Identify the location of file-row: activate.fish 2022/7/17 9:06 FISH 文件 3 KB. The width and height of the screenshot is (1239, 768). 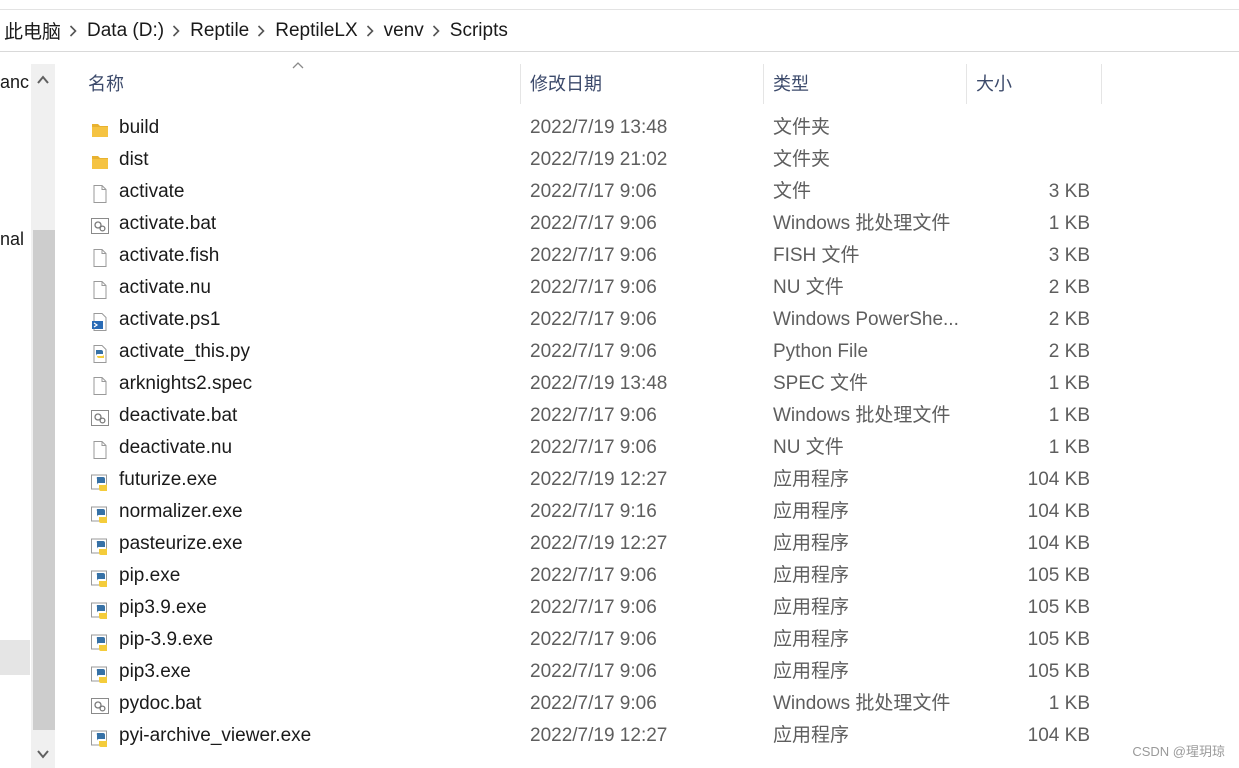
(593, 256).